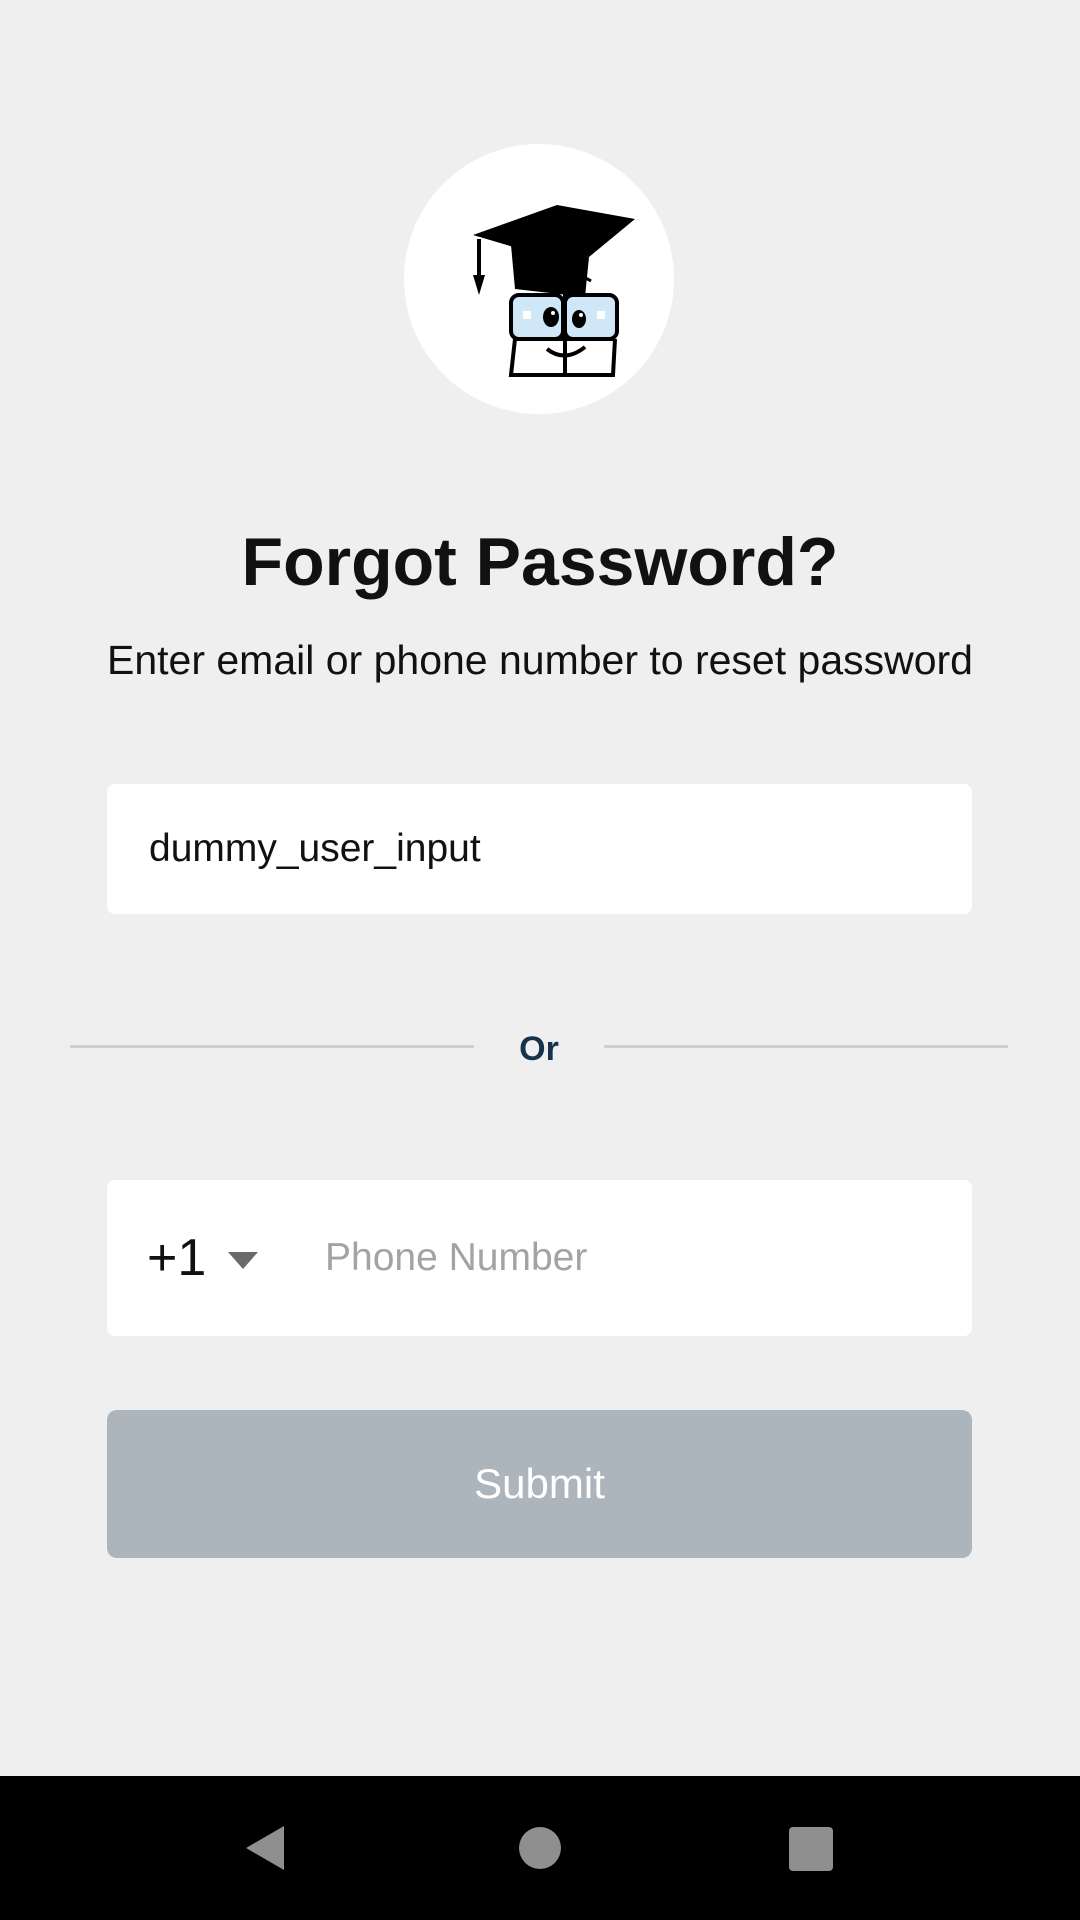 This screenshot has width=1080, height=1920. I want to click on email-field-container, so click(539, 849).